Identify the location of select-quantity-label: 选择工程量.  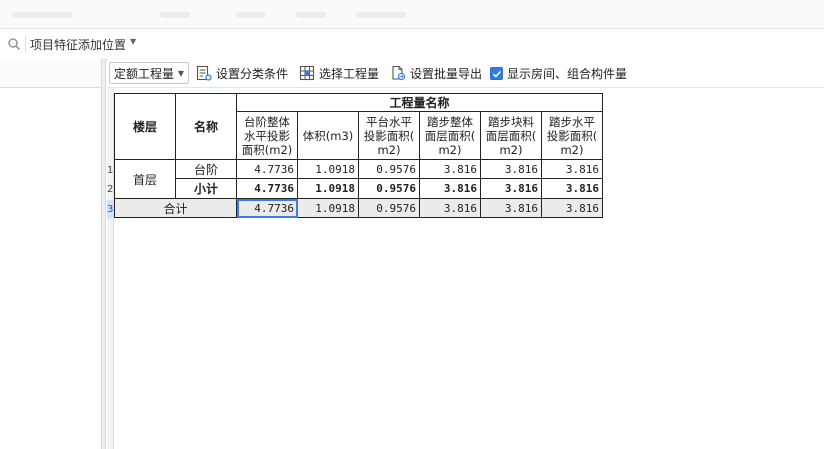
(349, 73).